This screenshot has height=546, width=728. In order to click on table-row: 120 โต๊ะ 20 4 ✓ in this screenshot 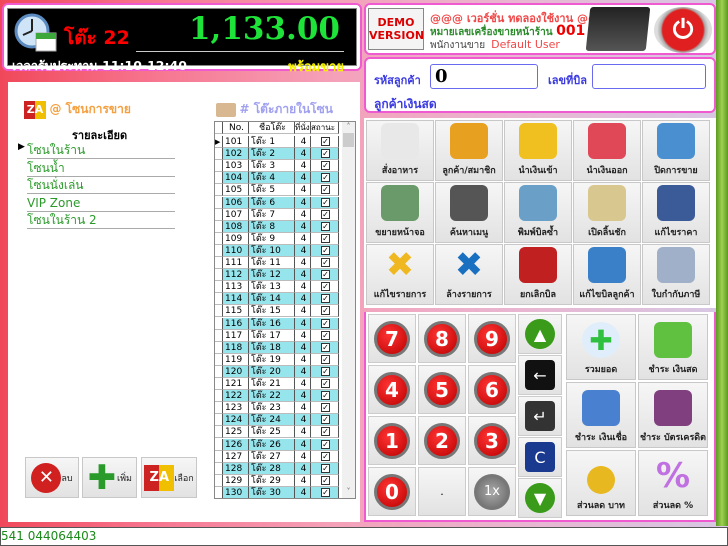, I will do `click(279, 371)`.